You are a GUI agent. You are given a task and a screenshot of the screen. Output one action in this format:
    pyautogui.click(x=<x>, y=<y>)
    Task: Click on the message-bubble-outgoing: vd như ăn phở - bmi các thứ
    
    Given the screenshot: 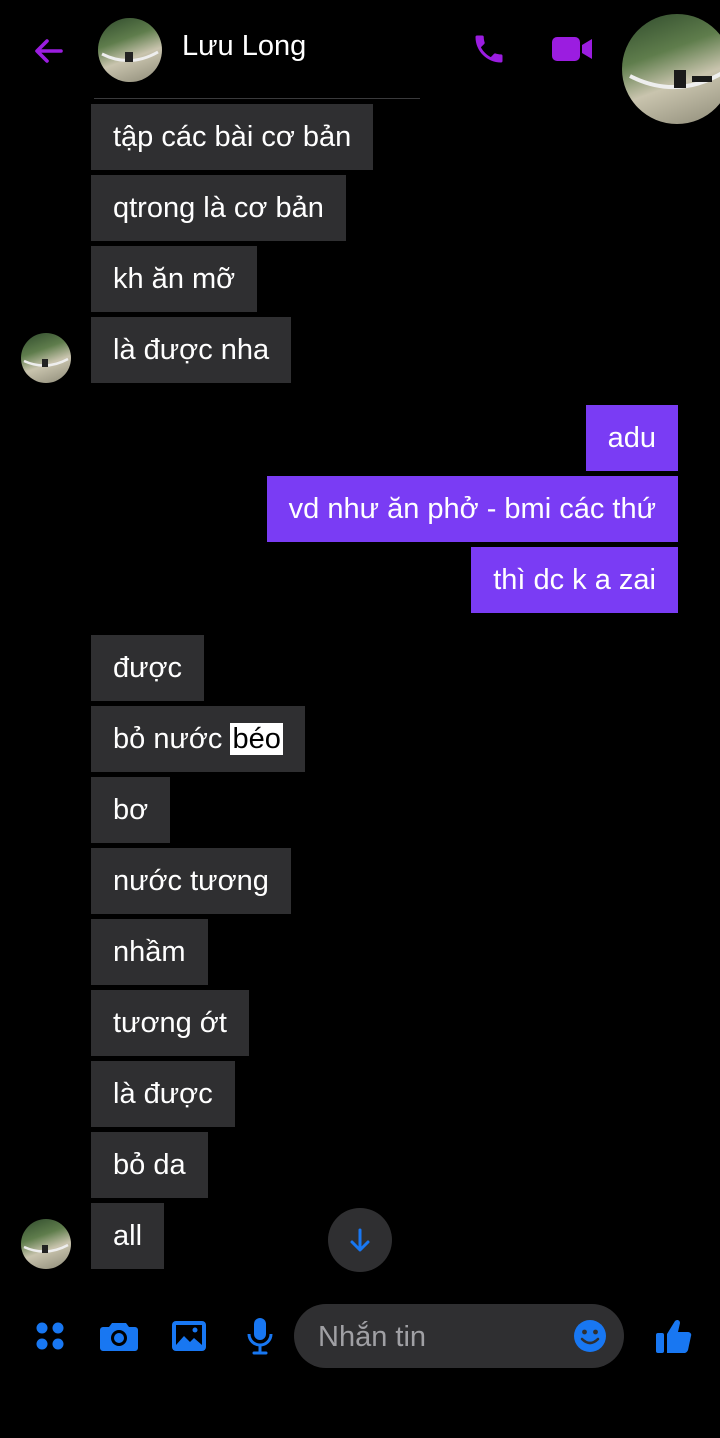 What is the action you would take?
    pyautogui.click(x=472, y=509)
    